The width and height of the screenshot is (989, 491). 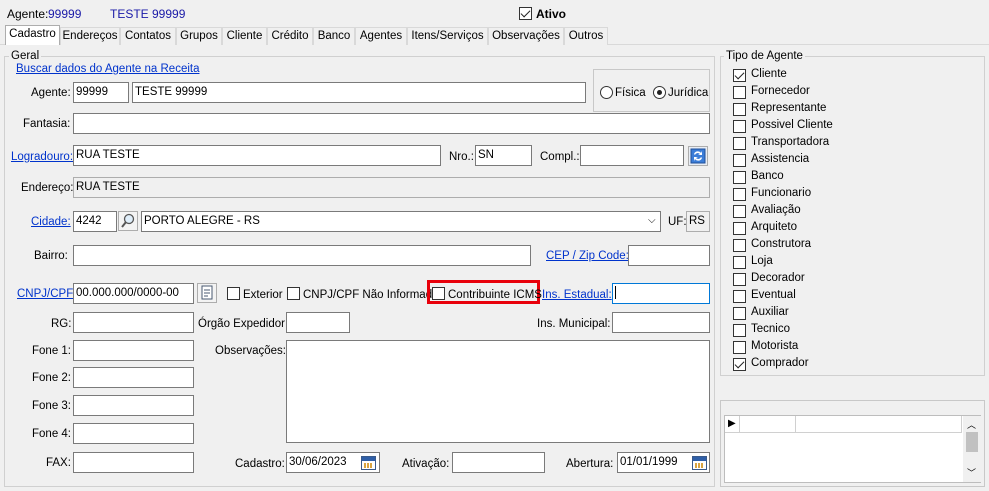 I want to click on fone3-field, so click(x=133, y=405).